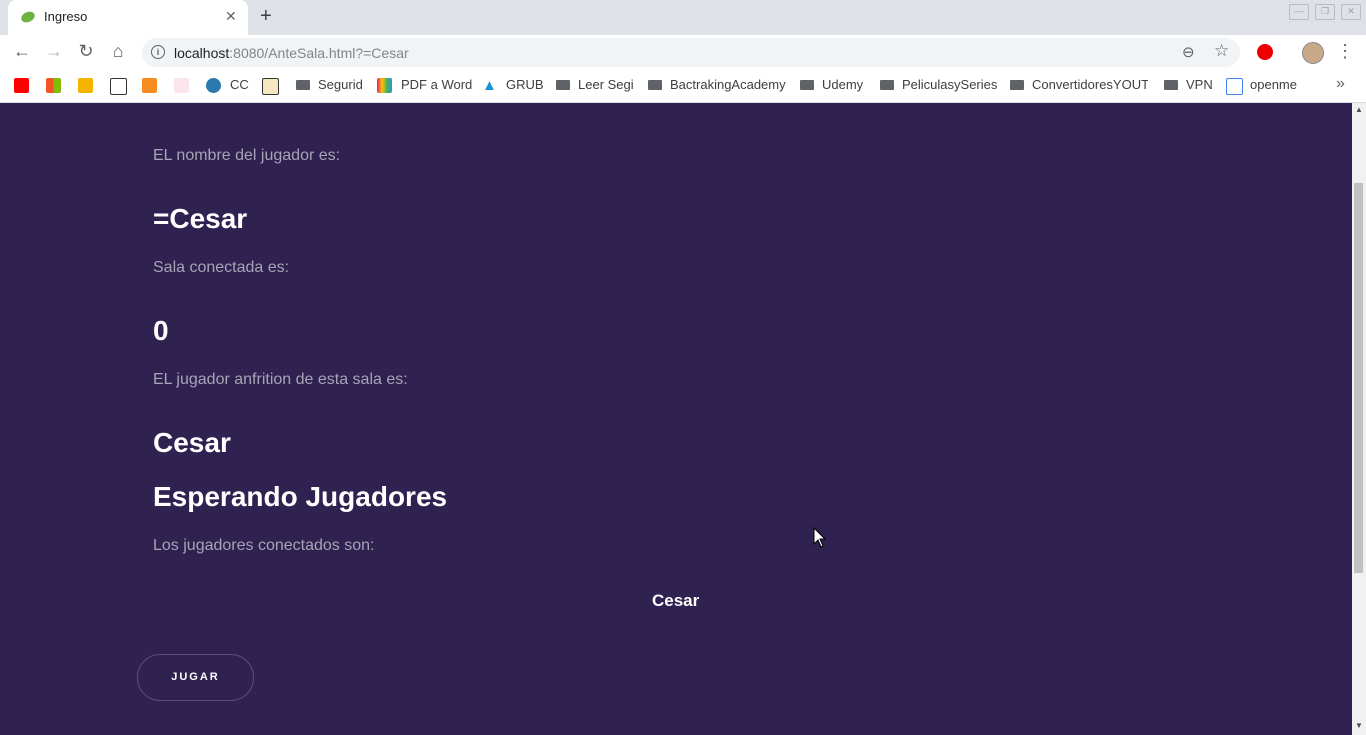  I want to click on mouse-cursor-icon, so click(820, 537).